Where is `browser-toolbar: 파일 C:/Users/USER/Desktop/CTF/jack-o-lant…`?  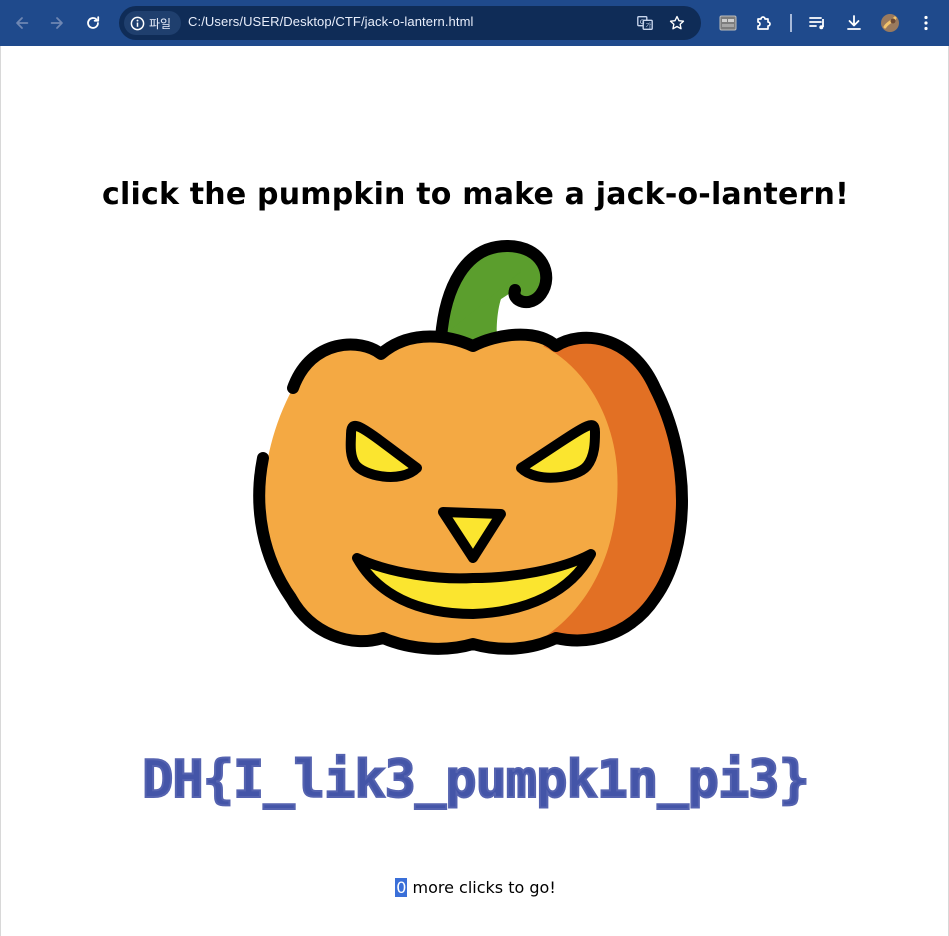
browser-toolbar: 파일 C:/Users/USER/Desktop/CTF/jack-o-lant… is located at coordinates (474, 23).